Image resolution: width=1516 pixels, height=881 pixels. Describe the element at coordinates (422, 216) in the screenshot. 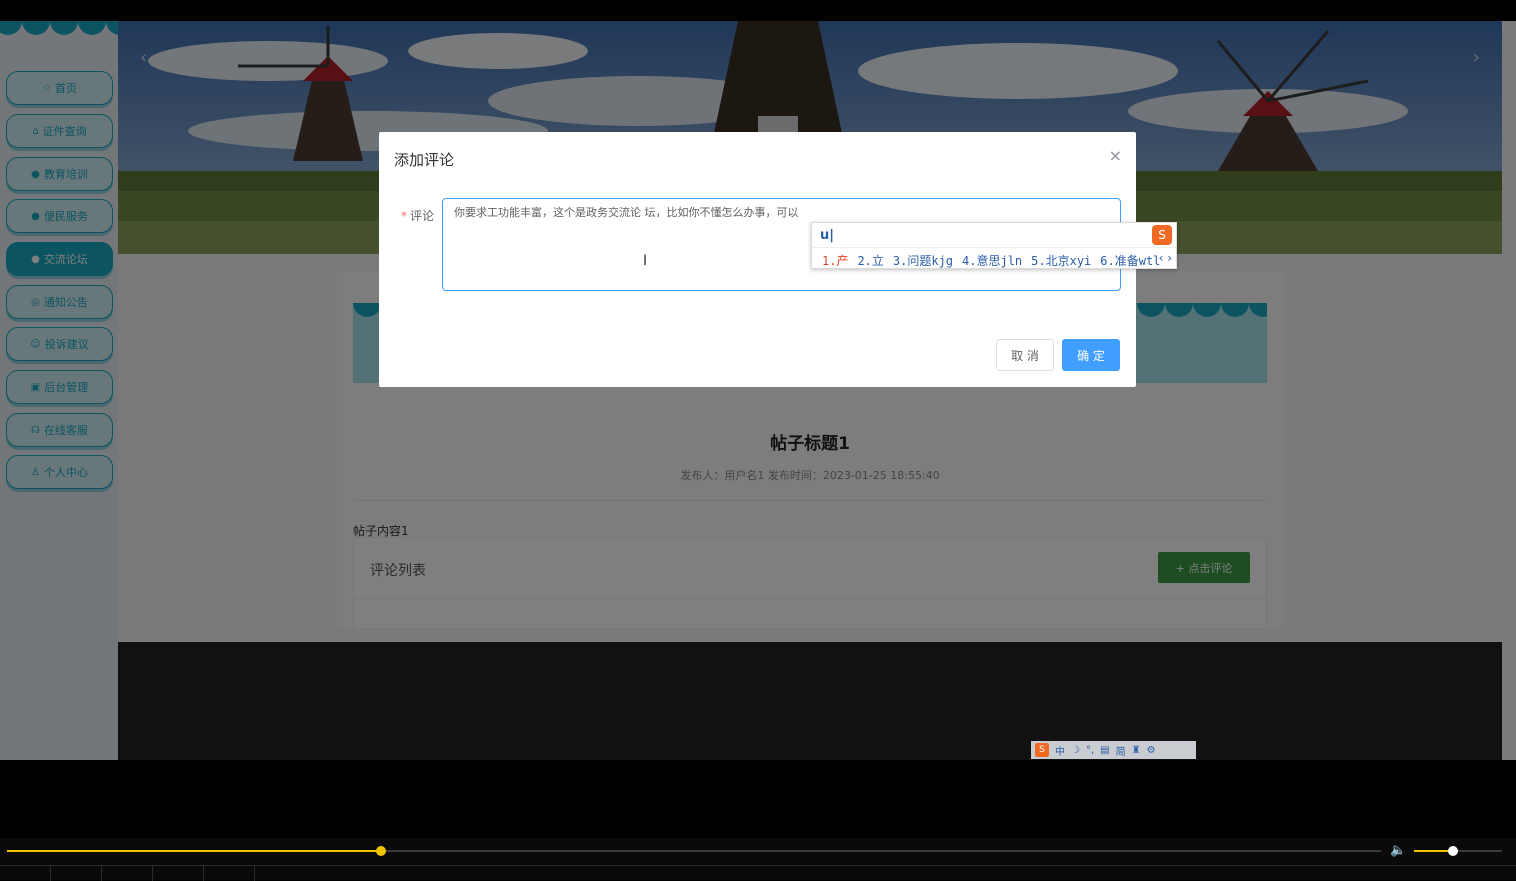

I see `comment-label-text: 评论` at that location.